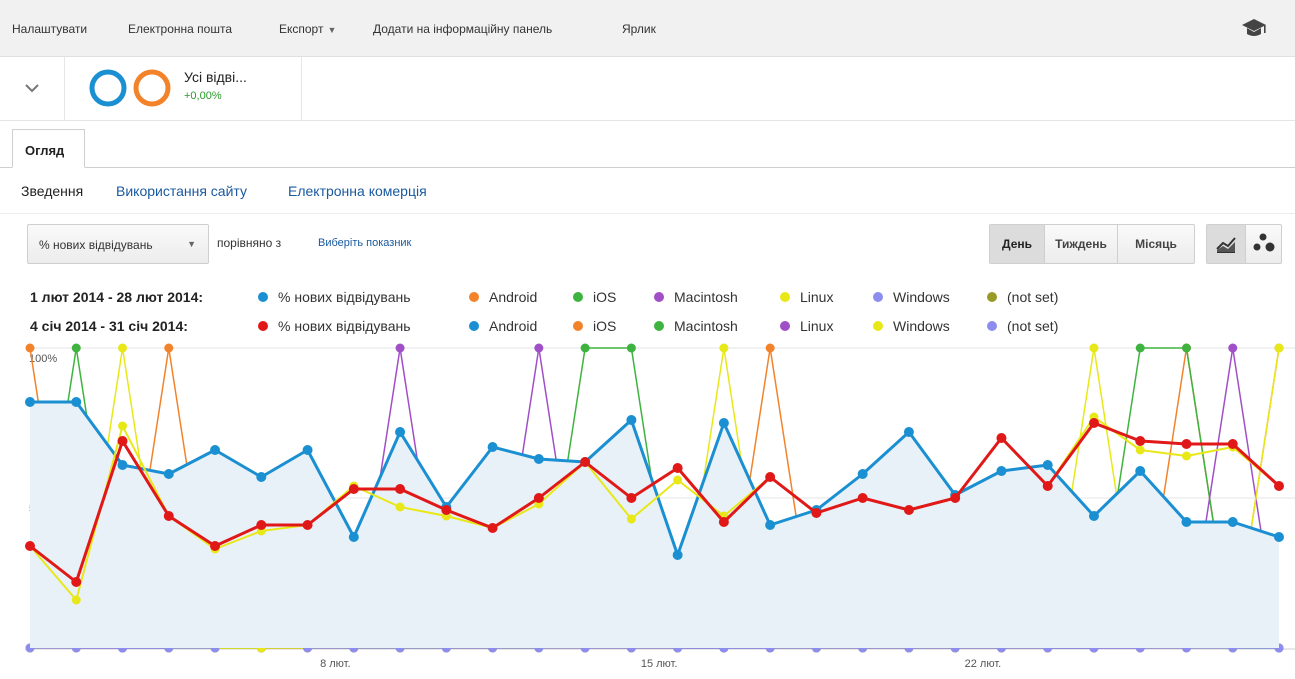 The image size is (1295, 679). What do you see at coordinates (1254, 28) in the screenshot?
I see `graduation-cap-icon` at bounding box center [1254, 28].